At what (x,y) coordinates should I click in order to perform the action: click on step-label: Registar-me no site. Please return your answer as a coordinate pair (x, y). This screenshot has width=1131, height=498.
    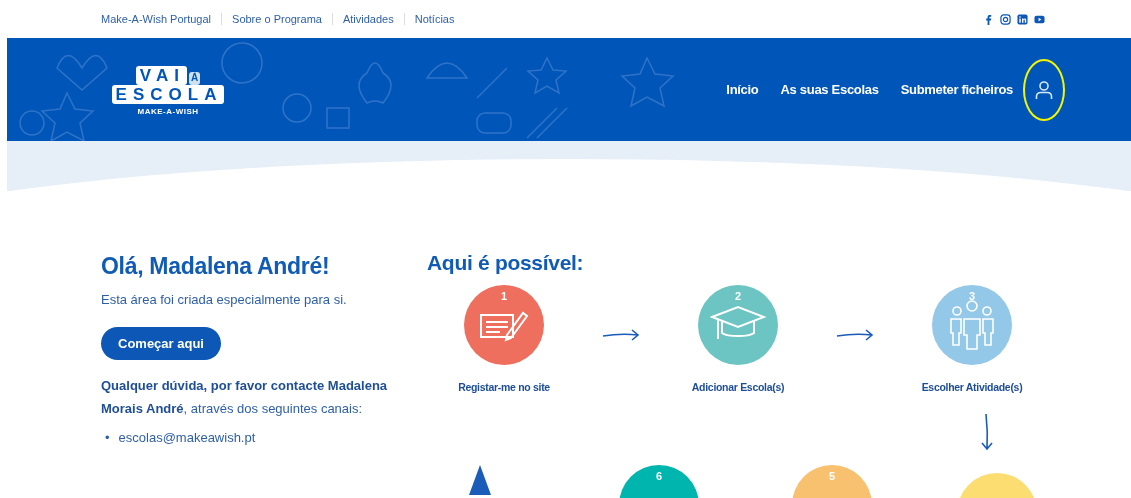
    Looking at the image, I should click on (504, 387).